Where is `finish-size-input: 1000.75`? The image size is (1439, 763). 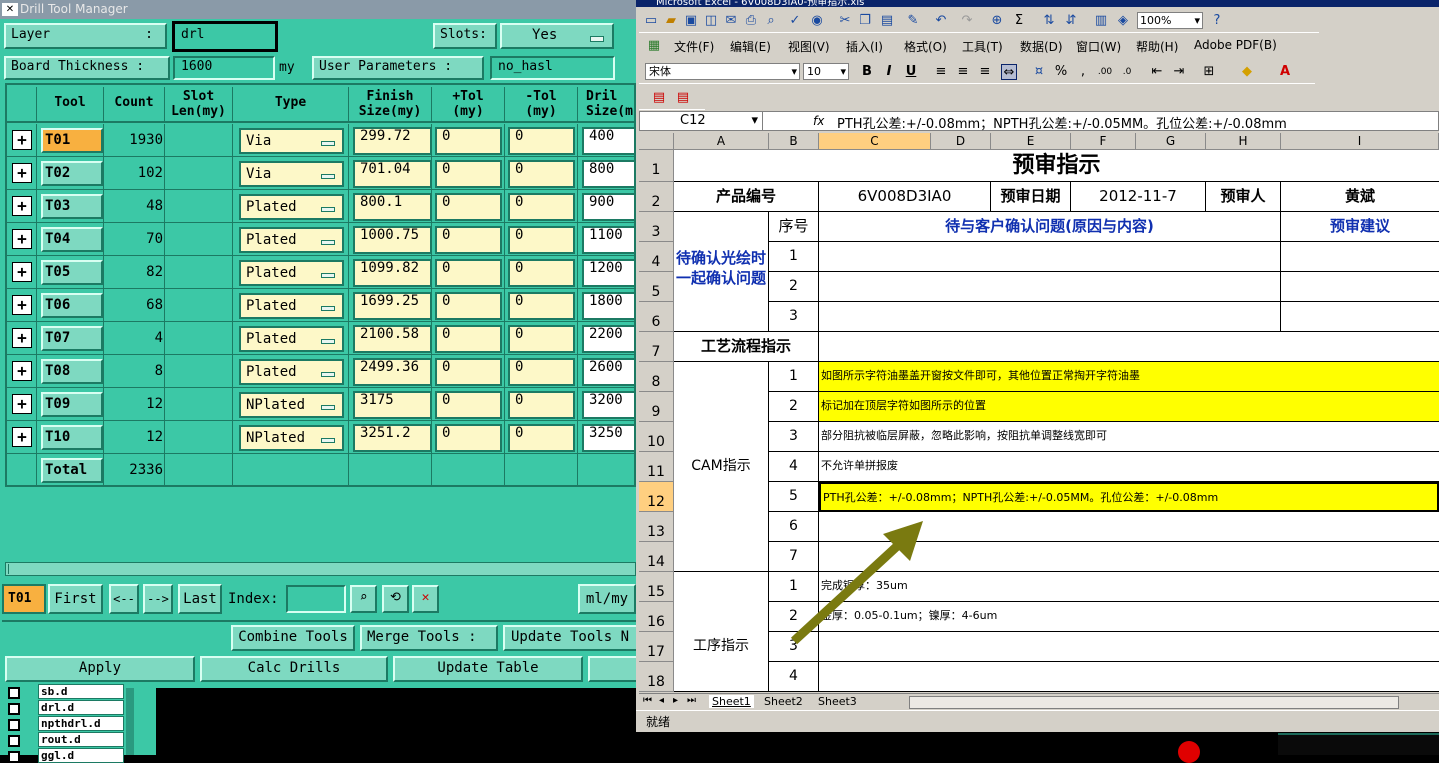
finish-size-input: 1000.75 is located at coordinates (392, 240).